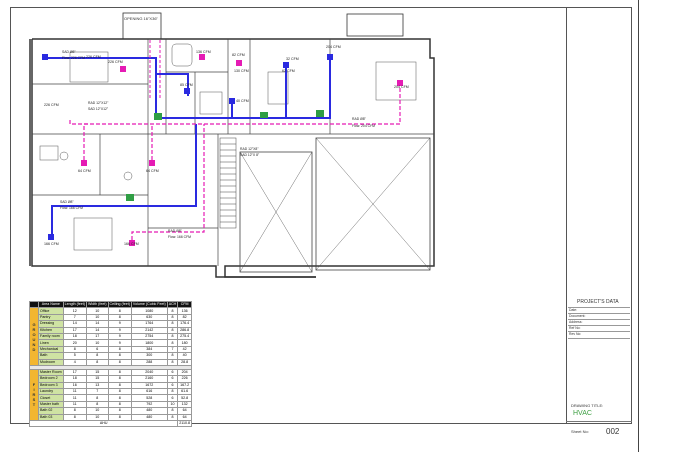  I want to click on table-total-row: AHU 2110.8, so click(110, 423).